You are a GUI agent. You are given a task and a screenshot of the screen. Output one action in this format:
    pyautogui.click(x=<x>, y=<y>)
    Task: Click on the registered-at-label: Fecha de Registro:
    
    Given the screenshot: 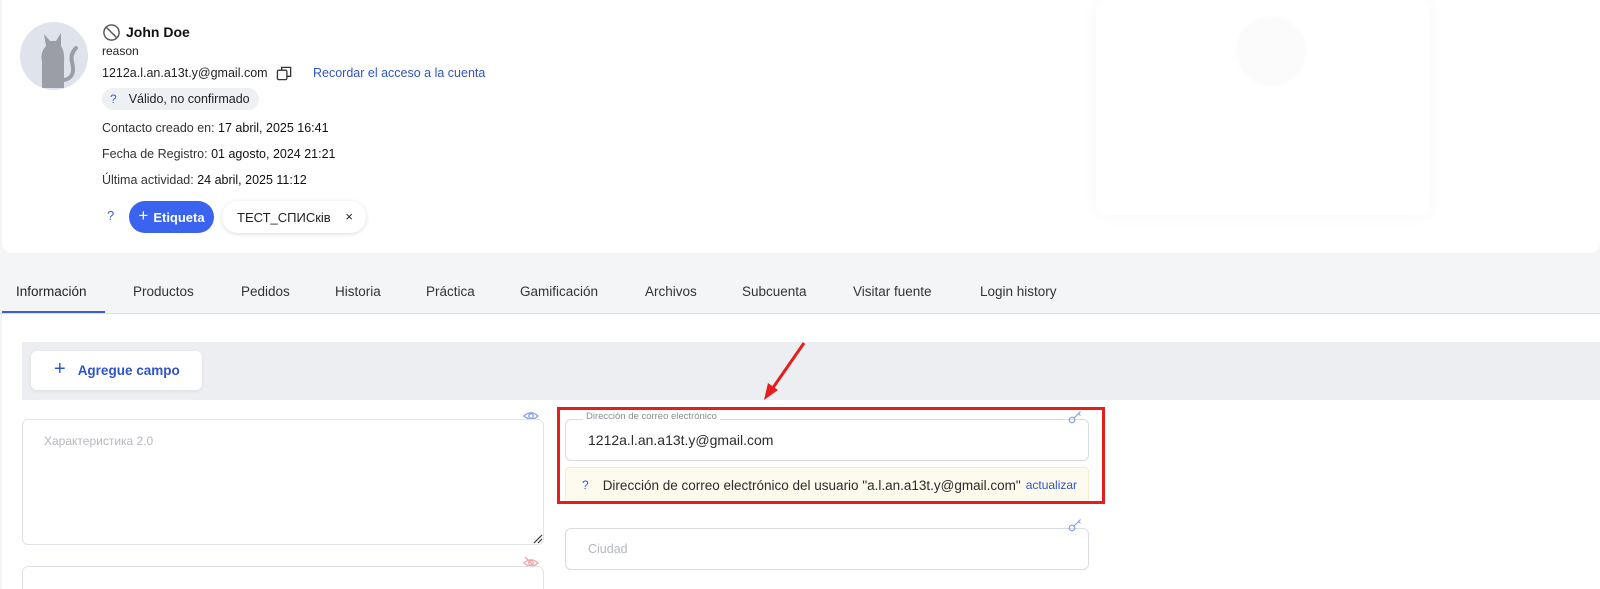 What is the action you would take?
    pyautogui.click(x=157, y=154)
    